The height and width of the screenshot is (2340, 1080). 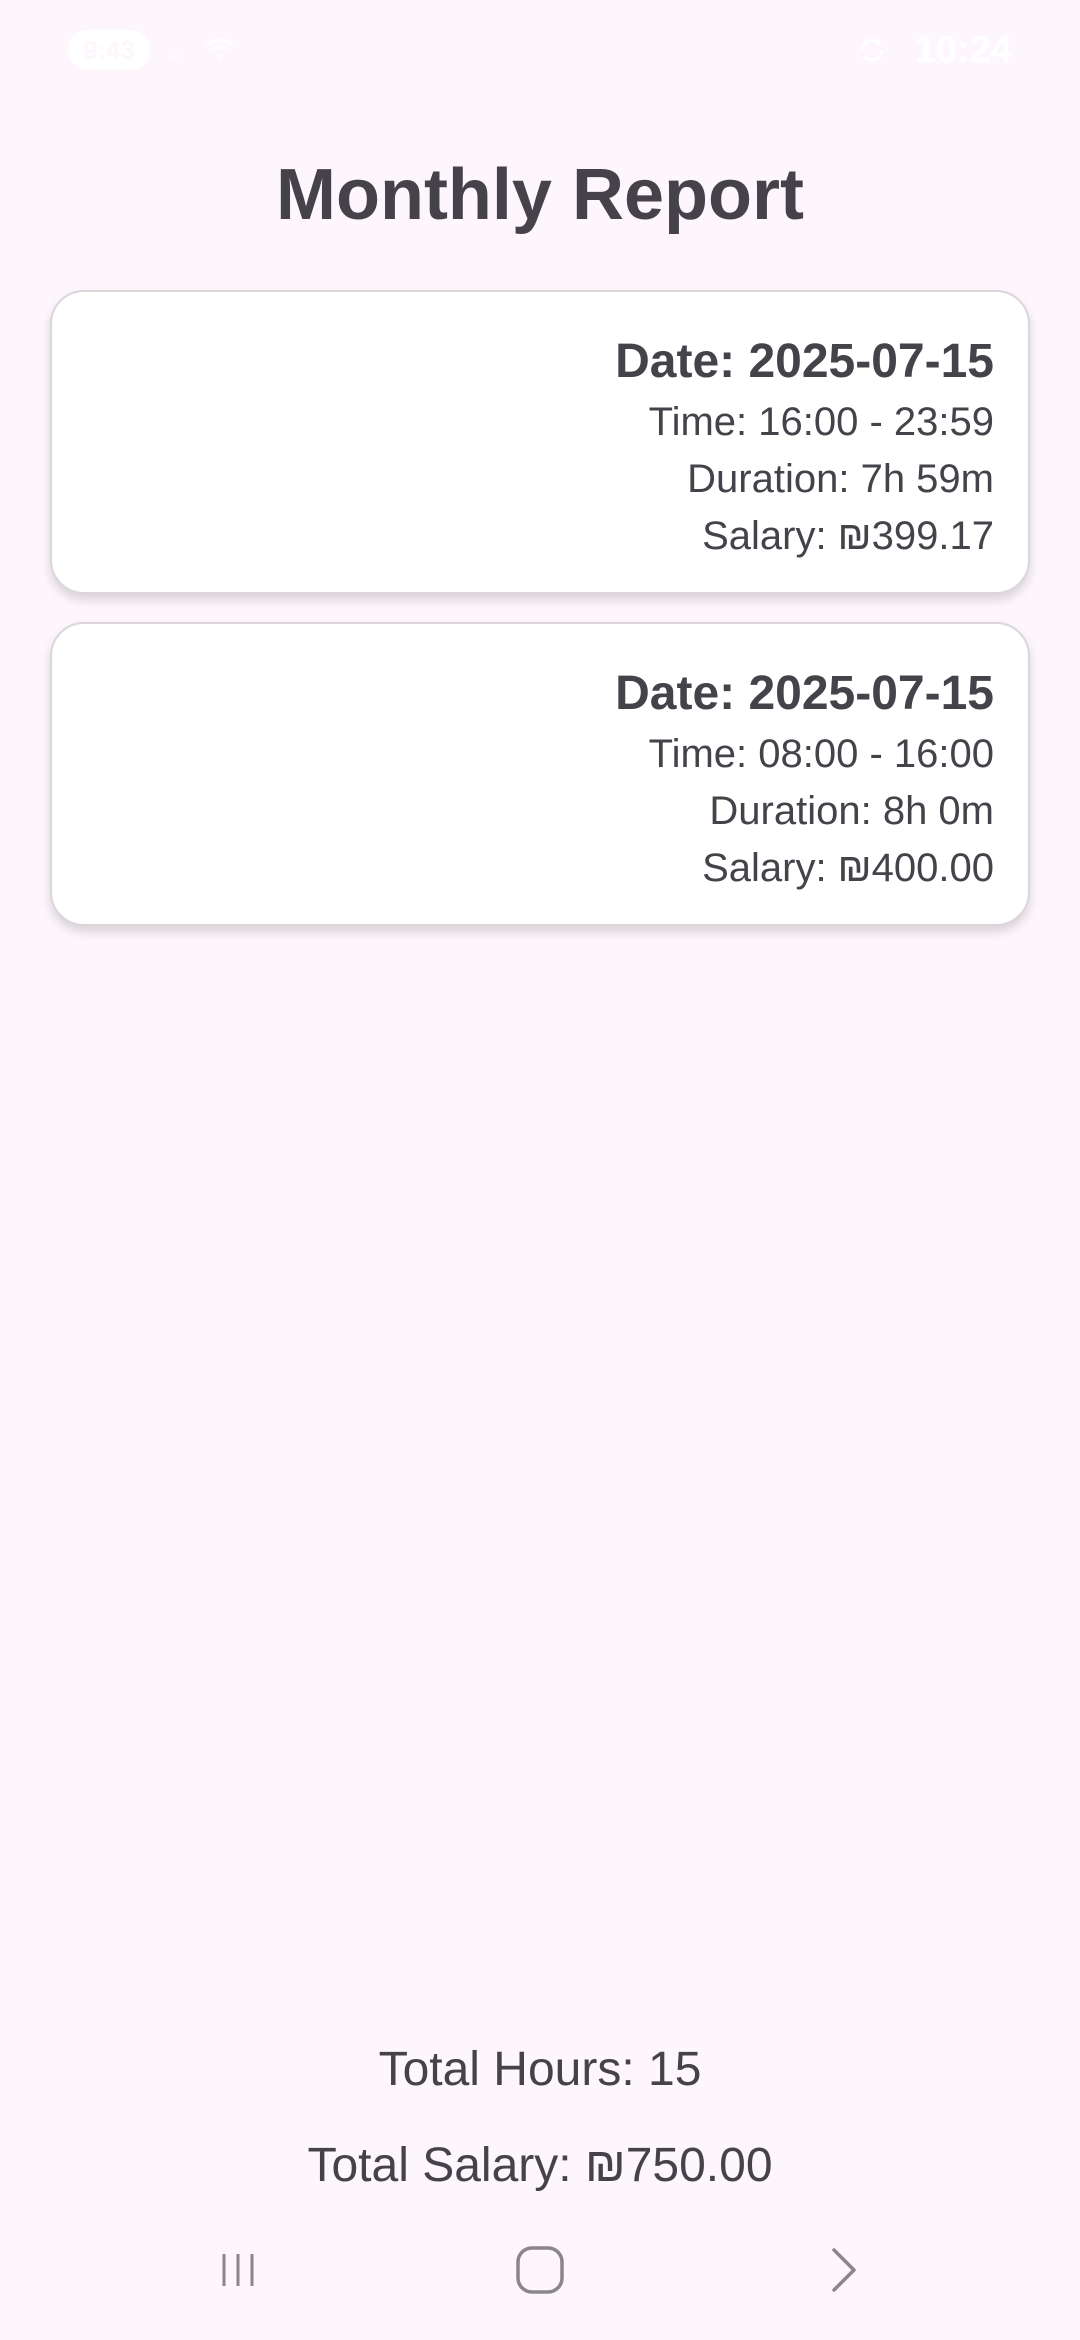 I want to click on back-button, so click(x=842, y=2270).